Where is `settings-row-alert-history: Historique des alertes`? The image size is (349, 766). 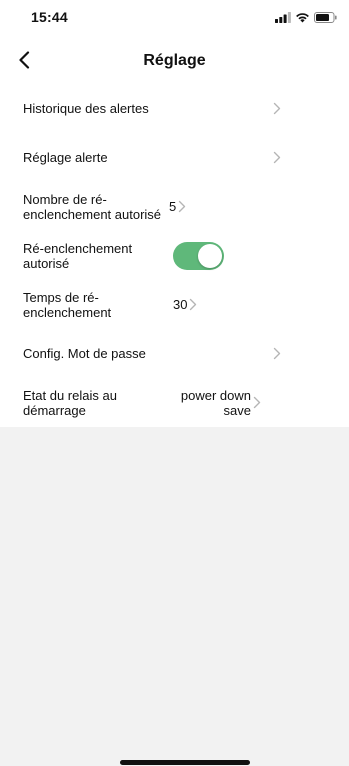
settings-row-alert-history: Historique des alertes is located at coordinates (174, 108).